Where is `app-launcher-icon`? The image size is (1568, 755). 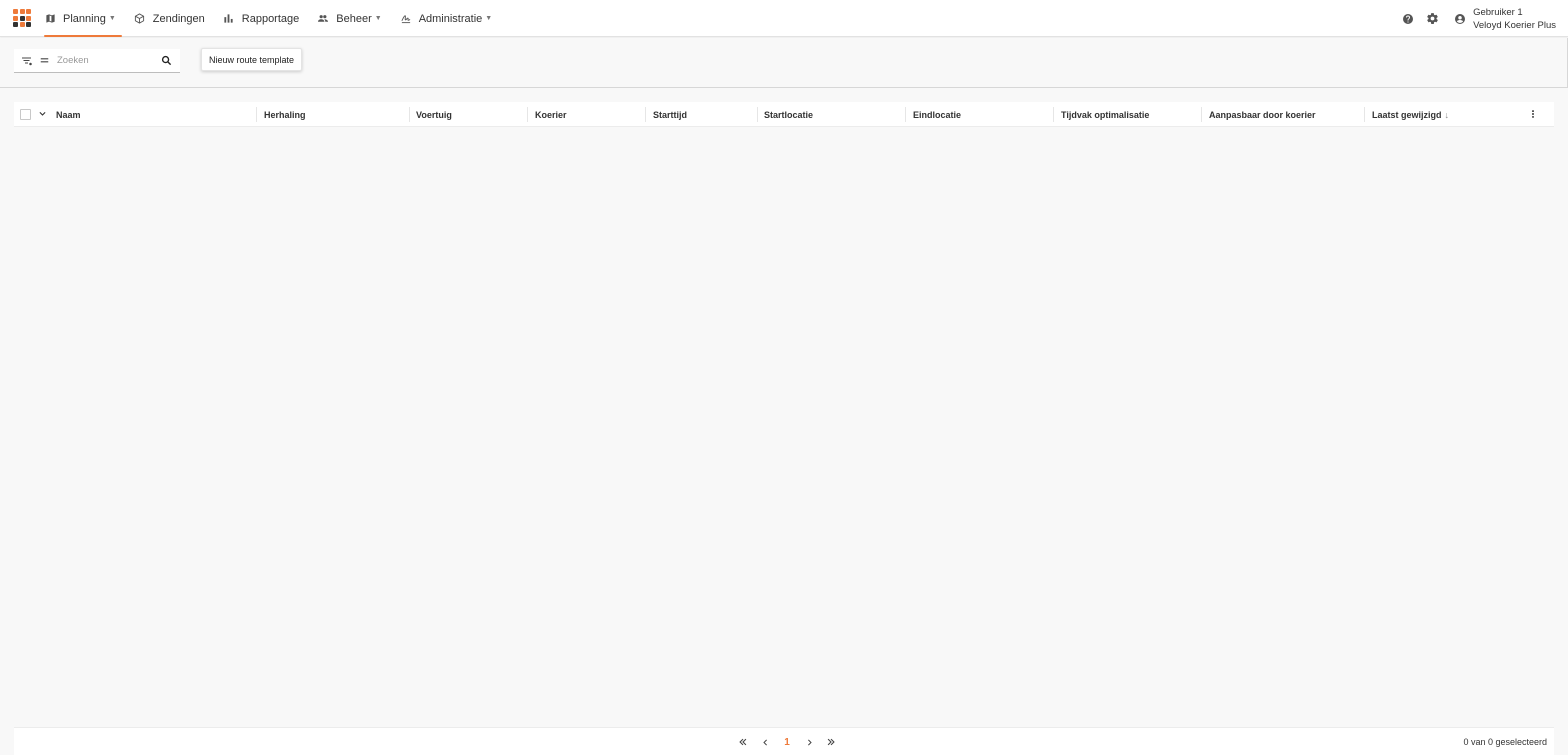
app-launcher-icon is located at coordinates (22, 18).